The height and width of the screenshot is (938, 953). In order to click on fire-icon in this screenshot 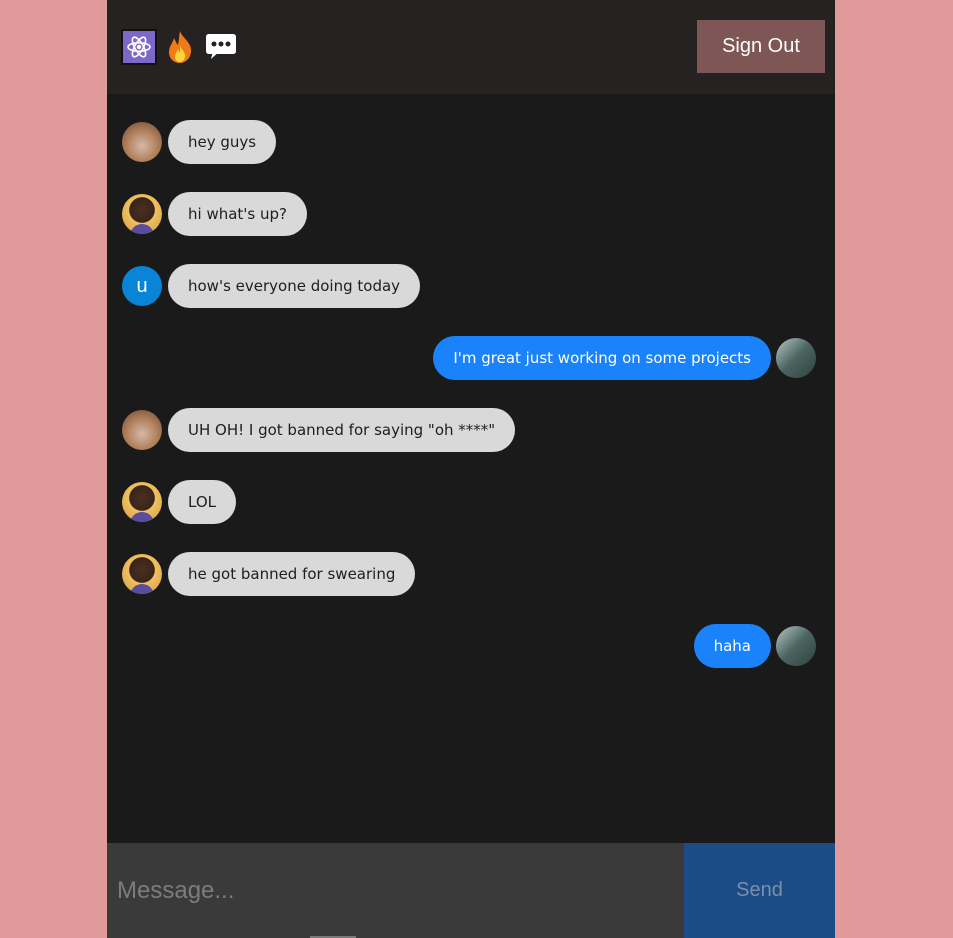, I will do `click(180, 47)`.